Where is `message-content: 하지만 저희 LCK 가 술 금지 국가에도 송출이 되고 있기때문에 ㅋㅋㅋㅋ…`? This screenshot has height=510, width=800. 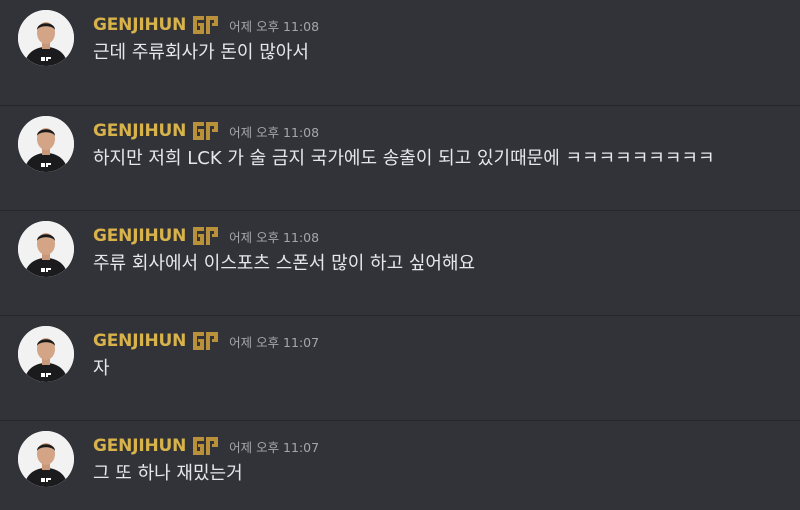 message-content: 하지만 저희 LCK 가 술 금지 국가에도 송출이 되고 있기때문에 ㅋㅋㅋㅋ… is located at coordinates (404, 158).